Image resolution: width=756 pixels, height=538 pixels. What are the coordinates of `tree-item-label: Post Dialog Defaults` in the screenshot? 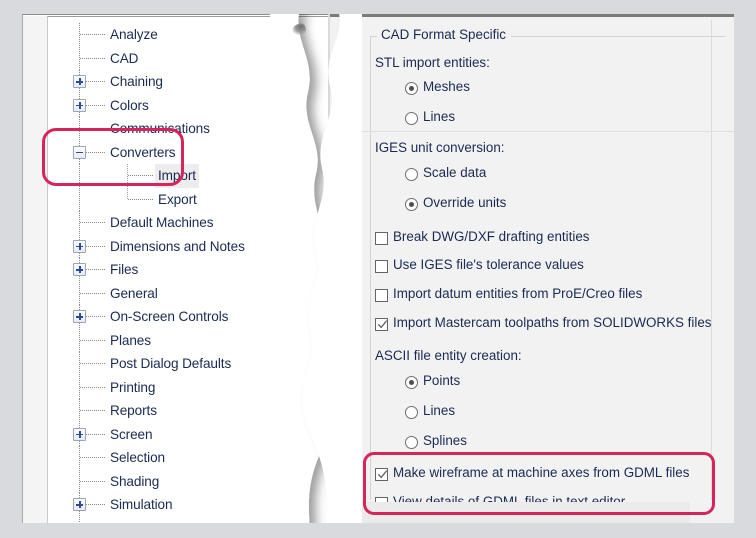 It's located at (171, 363).